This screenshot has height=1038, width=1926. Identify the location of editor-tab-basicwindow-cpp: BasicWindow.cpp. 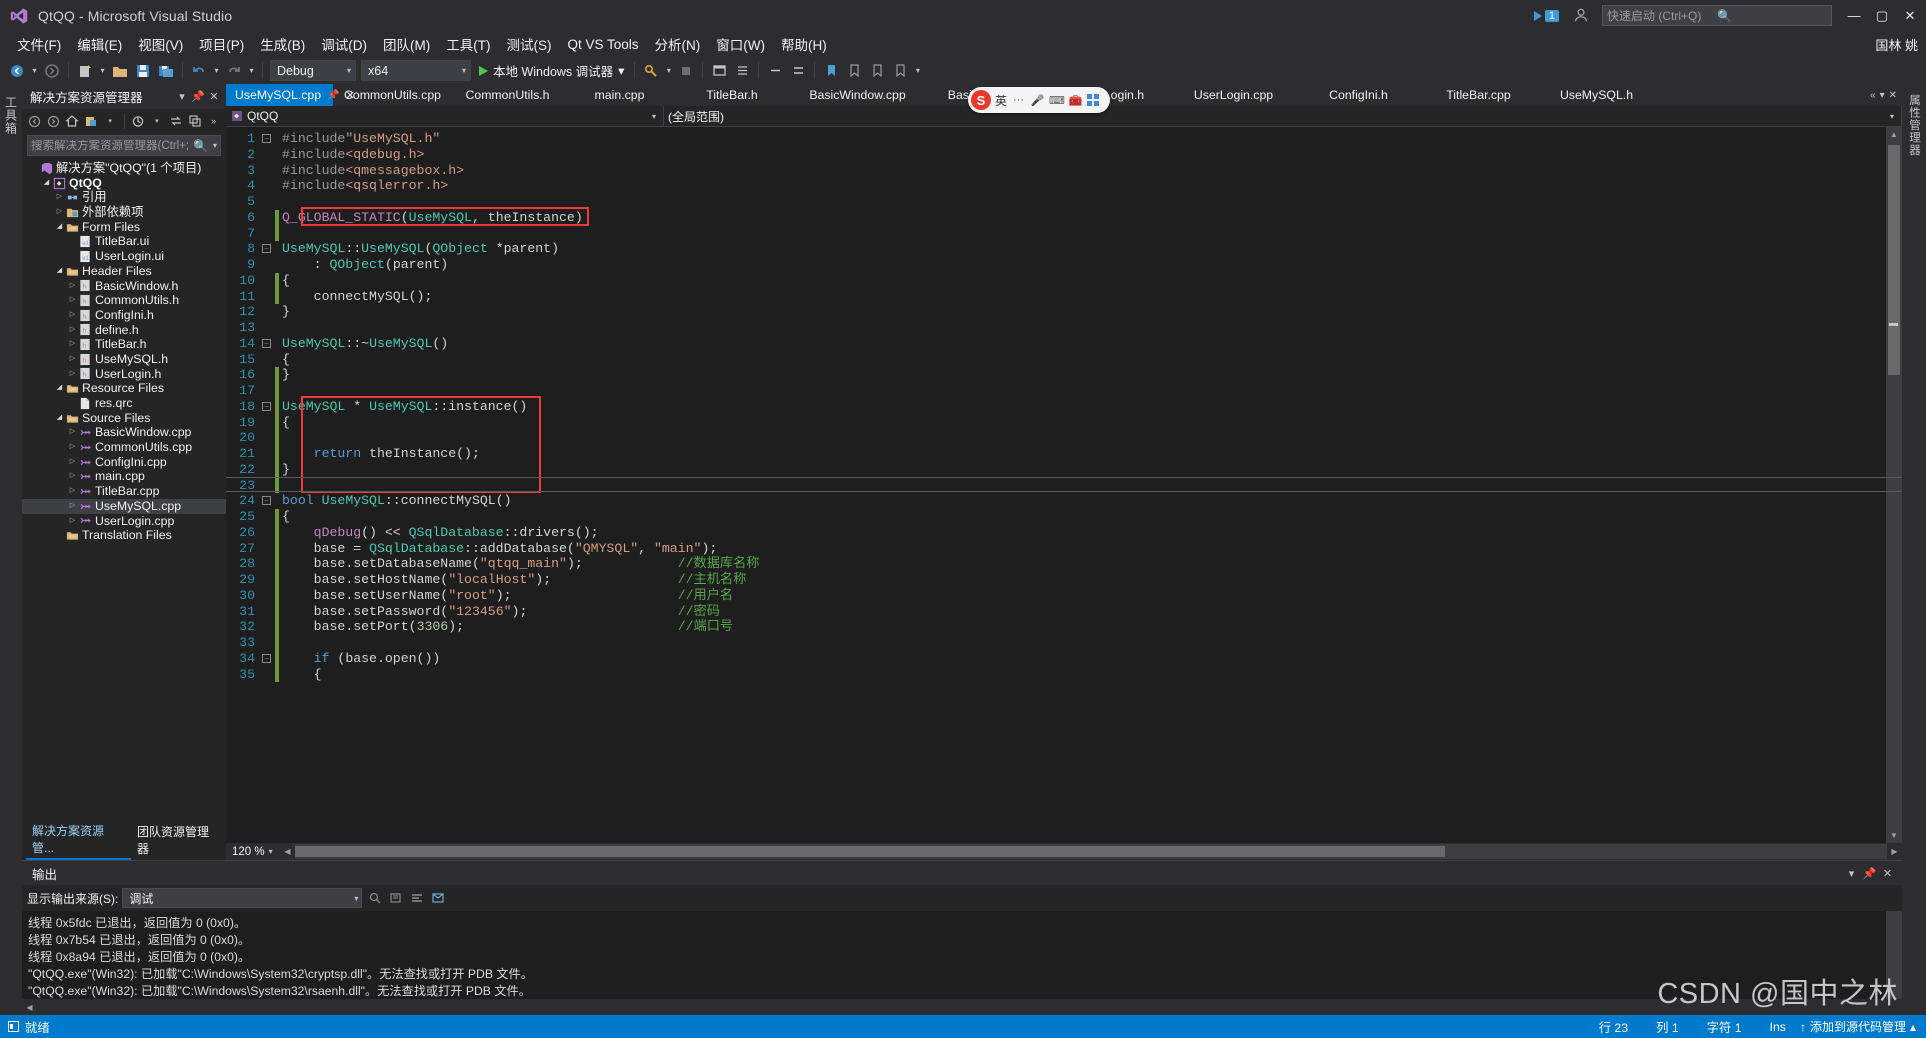
(858, 95).